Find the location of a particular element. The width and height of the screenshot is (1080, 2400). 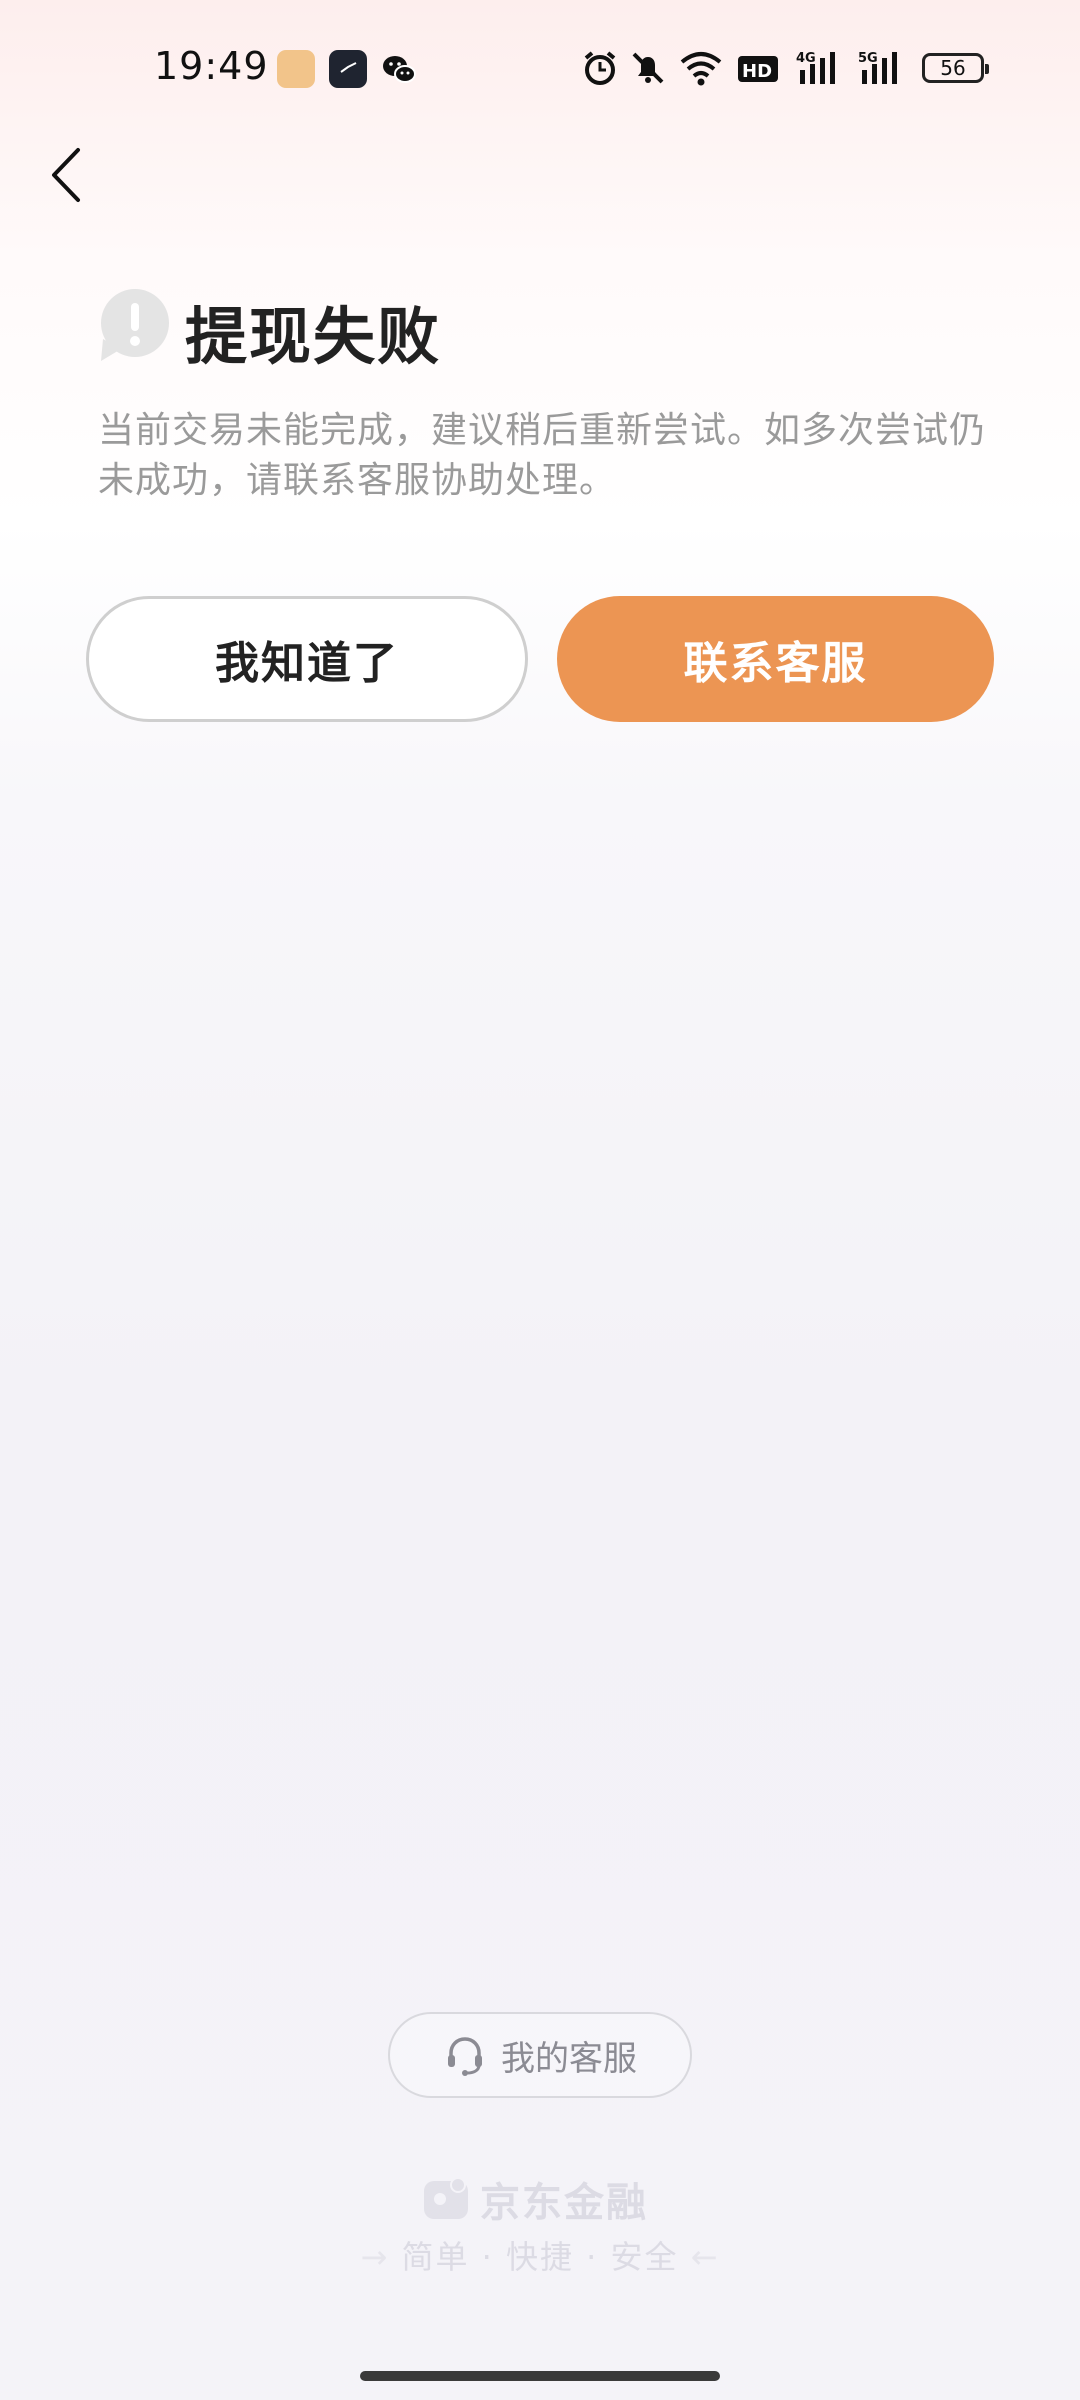

clock-app-icon is located at coordinates (348, 69).